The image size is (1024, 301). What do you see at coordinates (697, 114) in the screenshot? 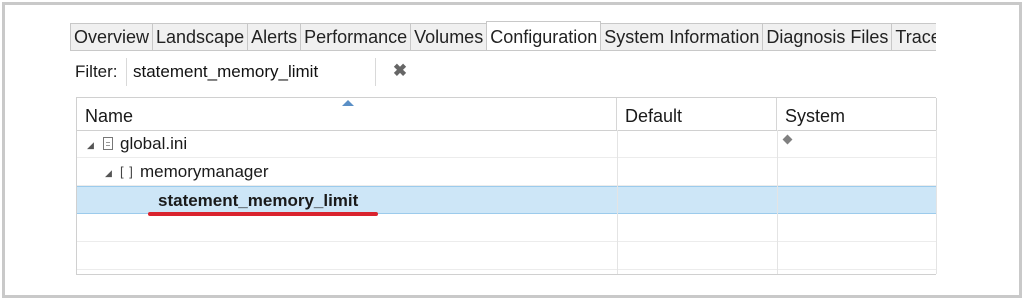
I see `column-header-default: Default` at bounding box center [697, 114].